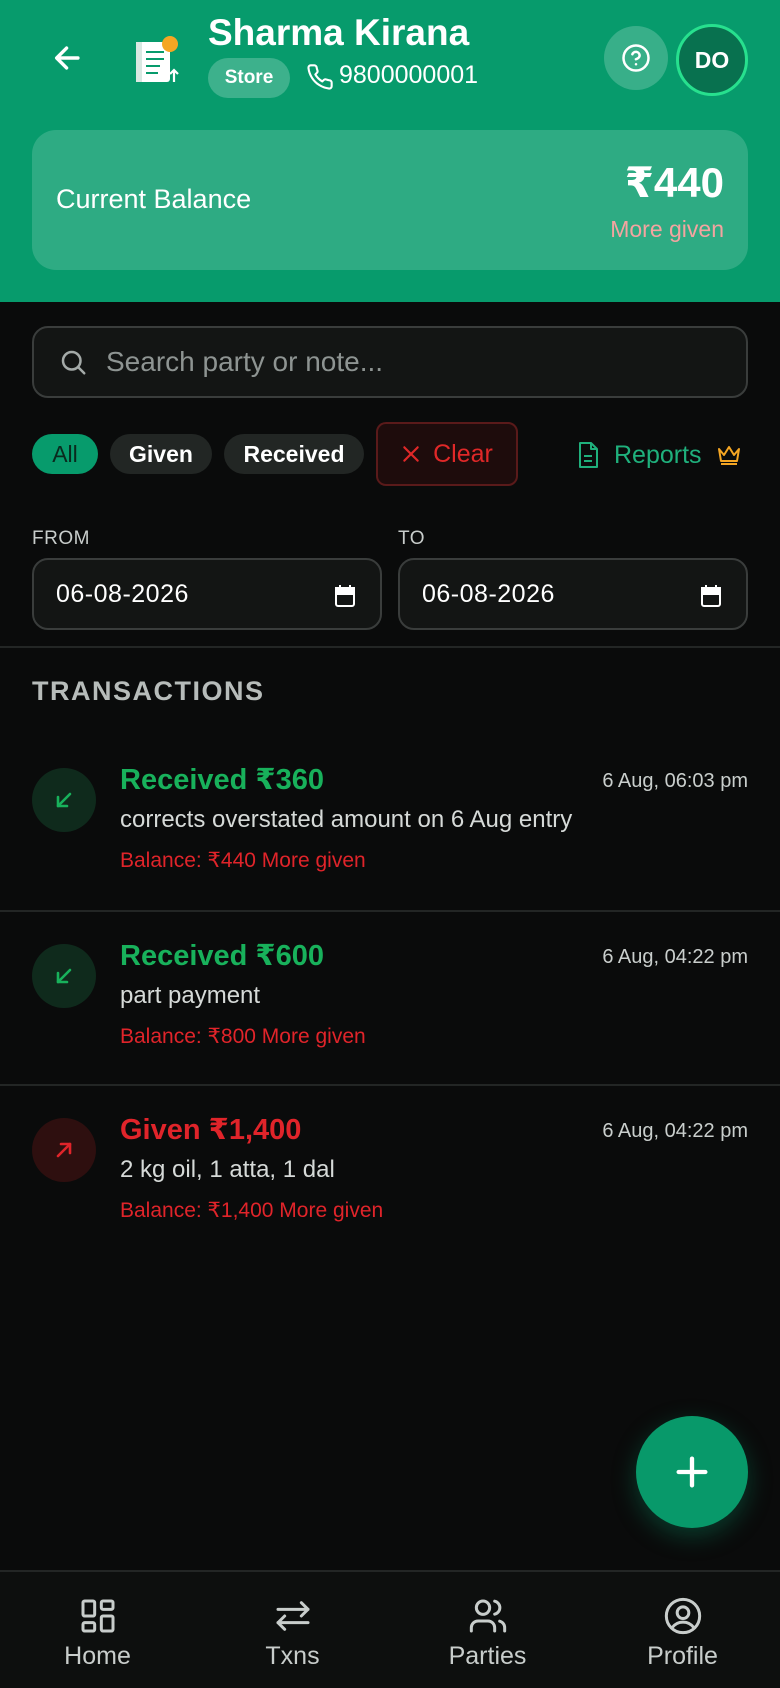 Image resolution: width=780 pixels, height=1688 pixels. Describe the element at coordinates (674, 182) in the screenshot. I see `balance-amount: ₹440` at that location.